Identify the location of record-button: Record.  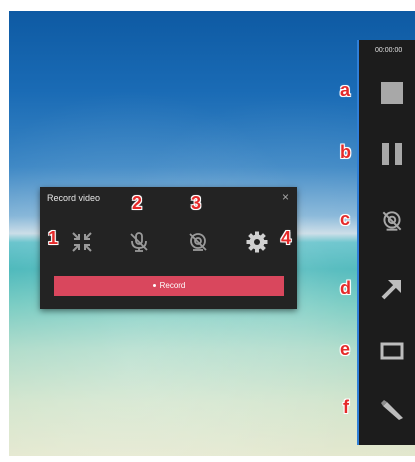
(169, 286).